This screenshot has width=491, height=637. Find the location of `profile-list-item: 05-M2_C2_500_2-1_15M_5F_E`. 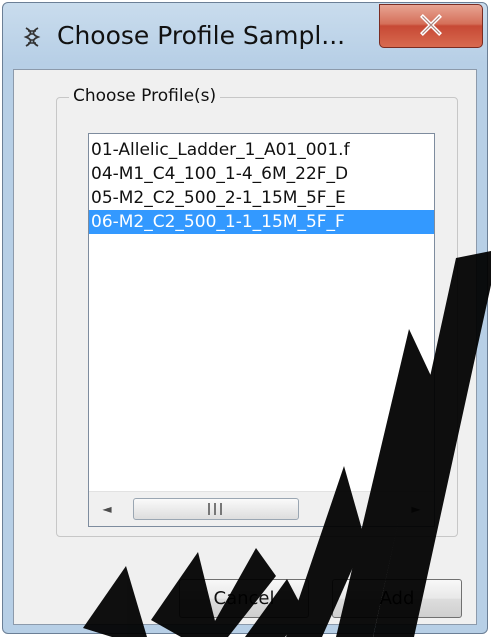

profile-list-item: 05-M2_C2_500_2-1_15M_5F_E is located at coordinates (261, 198).